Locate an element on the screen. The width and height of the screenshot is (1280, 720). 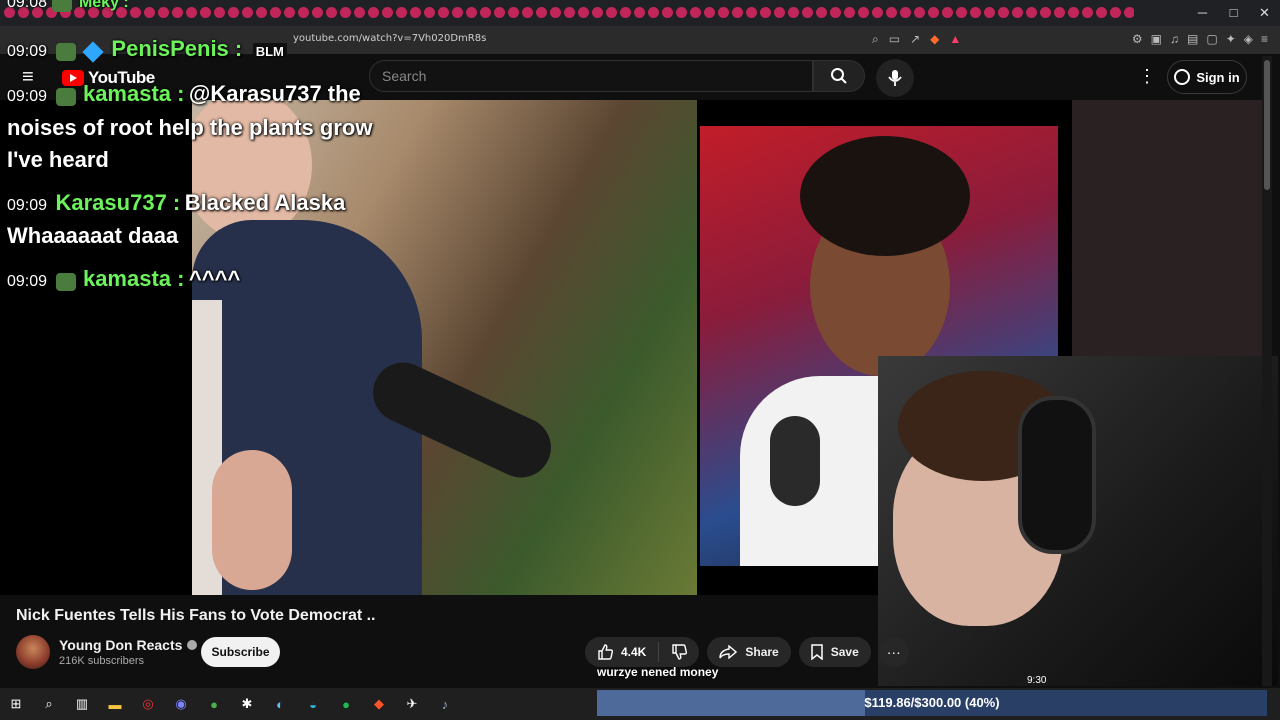
media-icon: ♫ is located at coordinates (1174, 39).